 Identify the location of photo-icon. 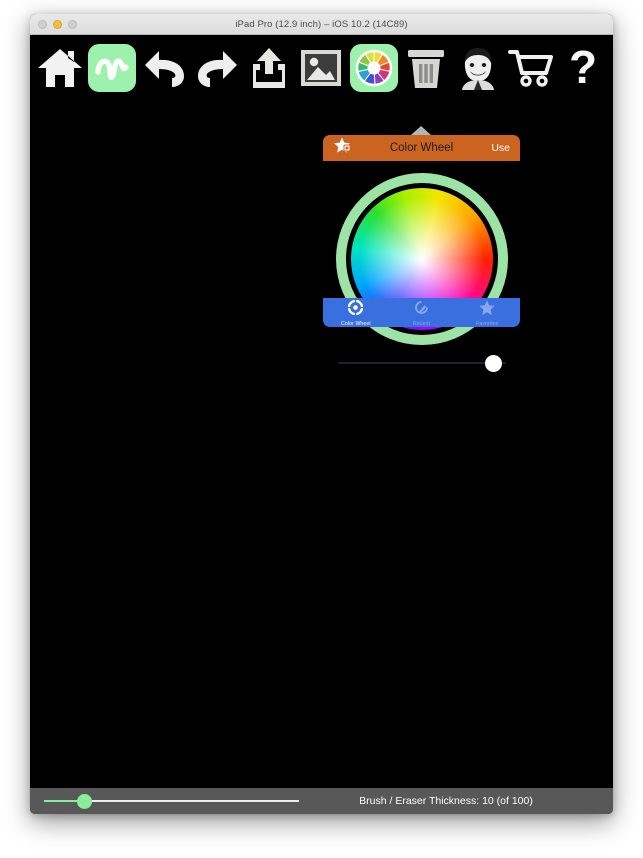
(321, 68).